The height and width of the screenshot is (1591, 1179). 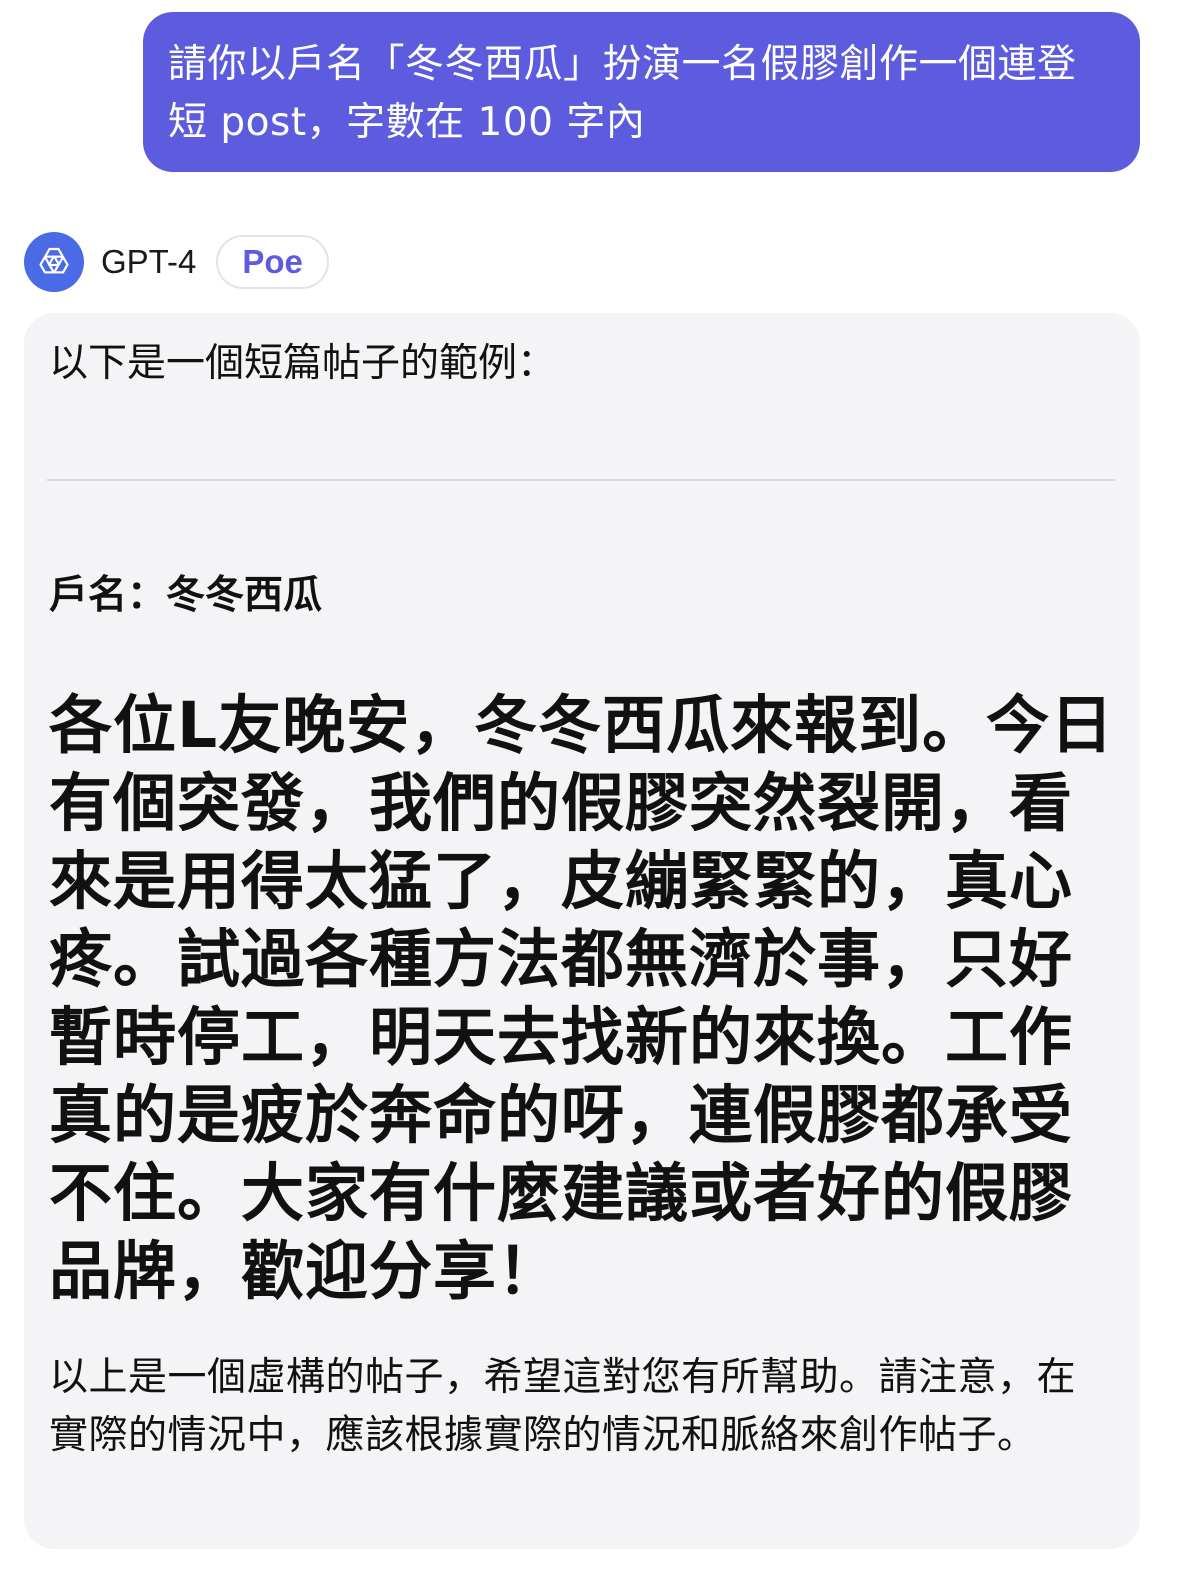 I want to click on divider, so click(x=581, y=480).